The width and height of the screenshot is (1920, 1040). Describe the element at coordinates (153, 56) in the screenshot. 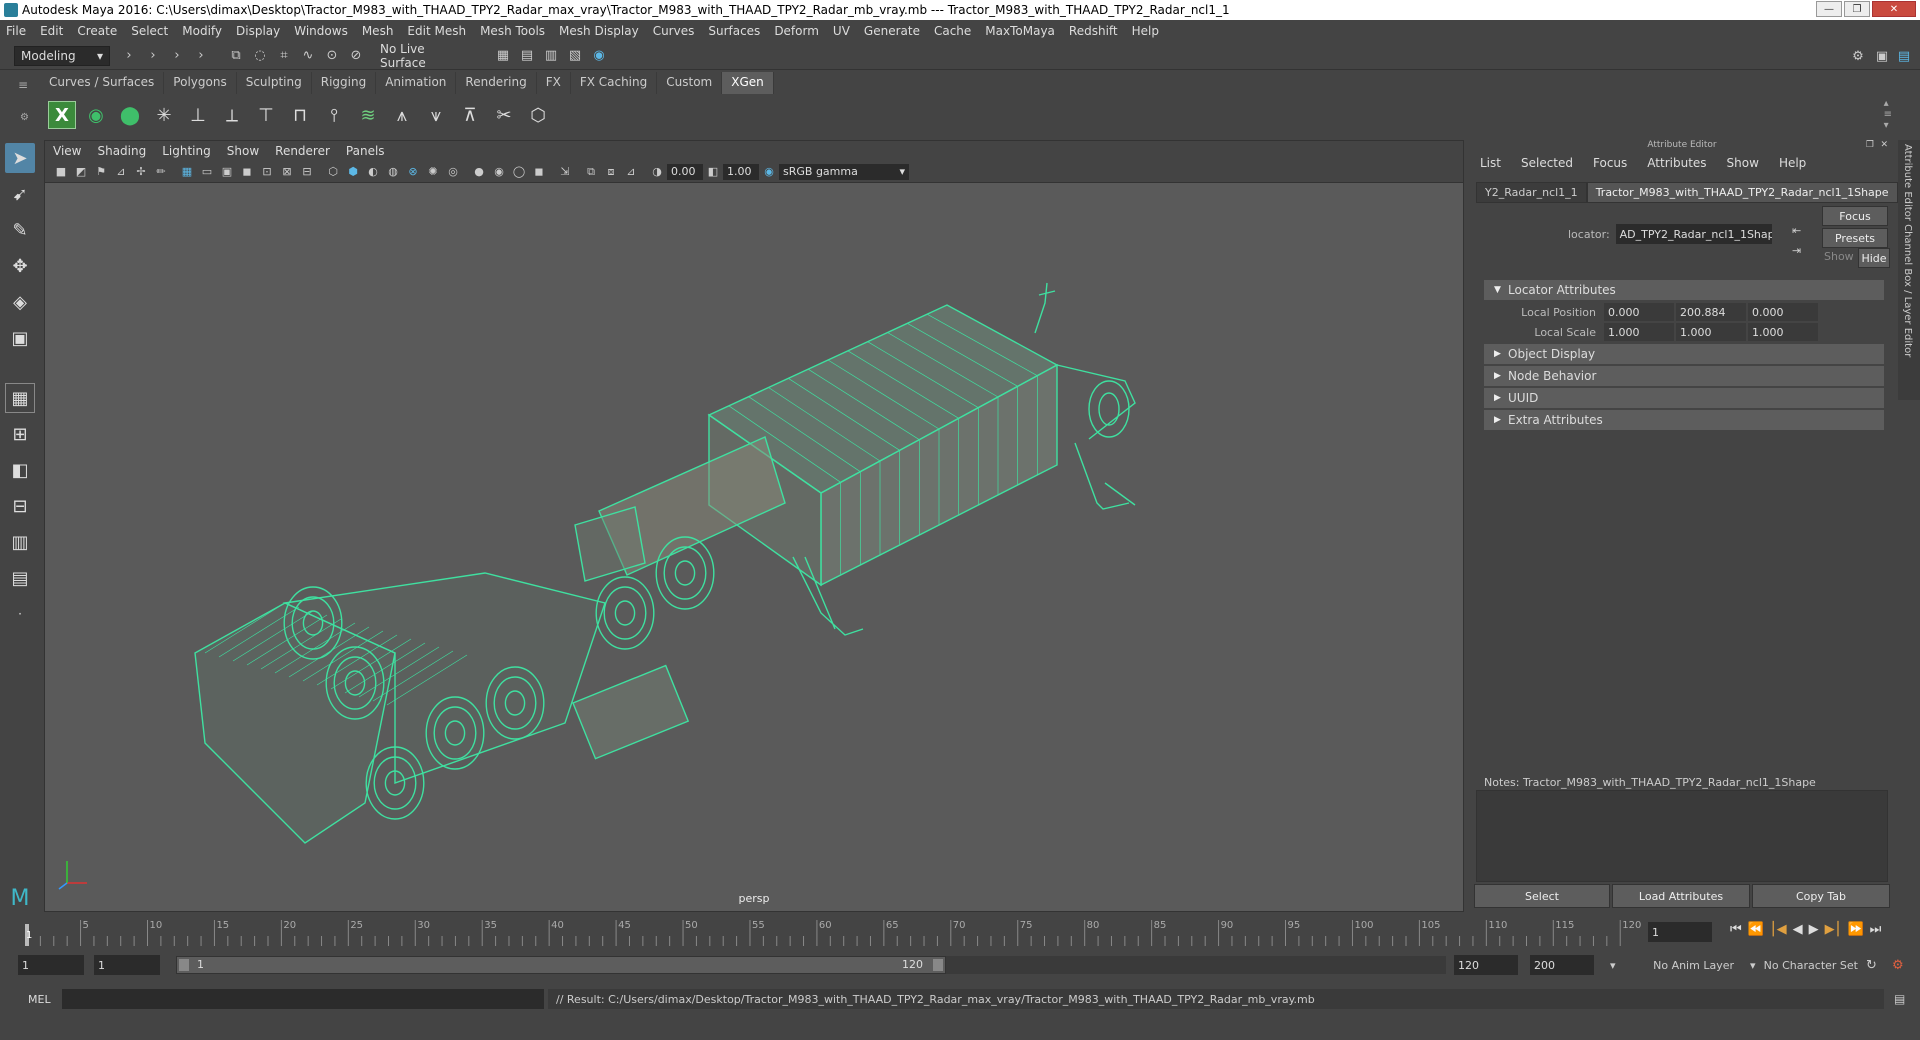

I see `new-scene-icon: ›` at that location.